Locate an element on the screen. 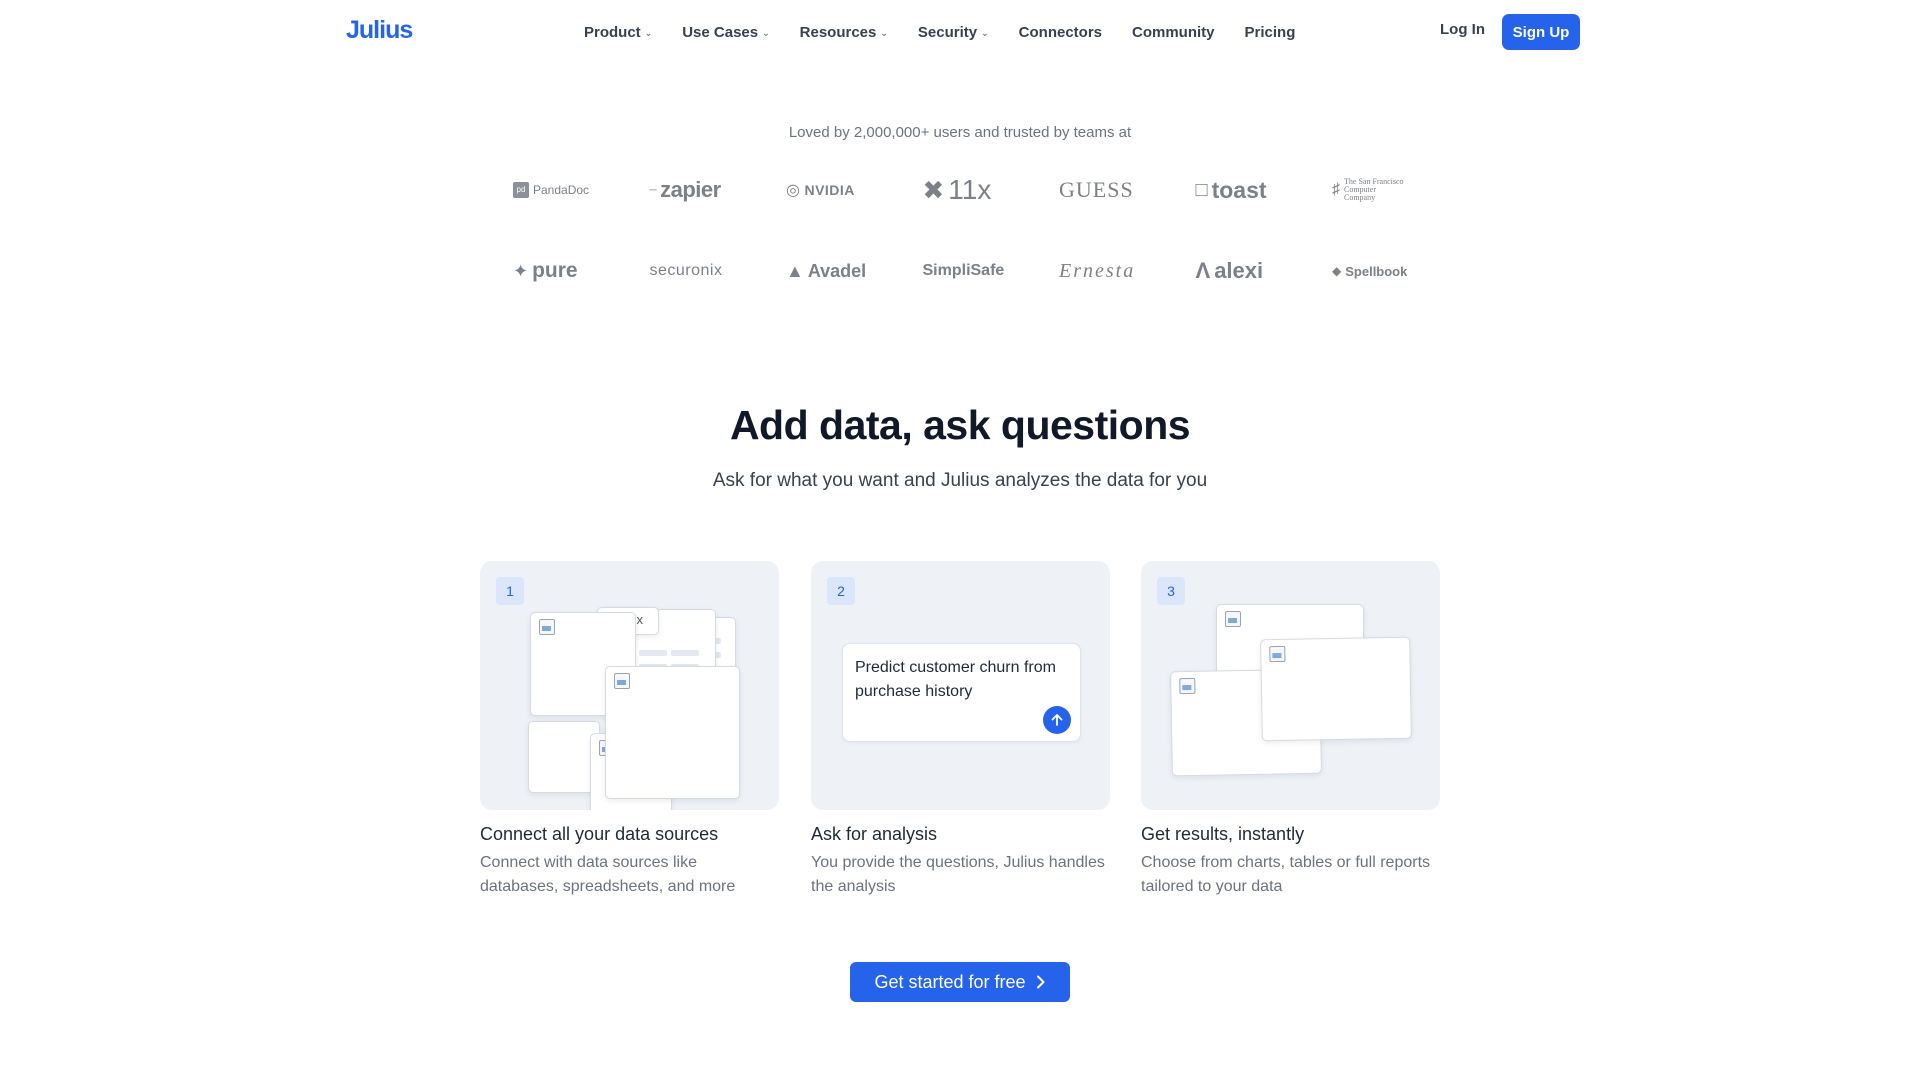 The width and height of the screenshot is (1920, 1080). nvidia-logo: ◎ NVIDIA is located at coordinates (820, 190).